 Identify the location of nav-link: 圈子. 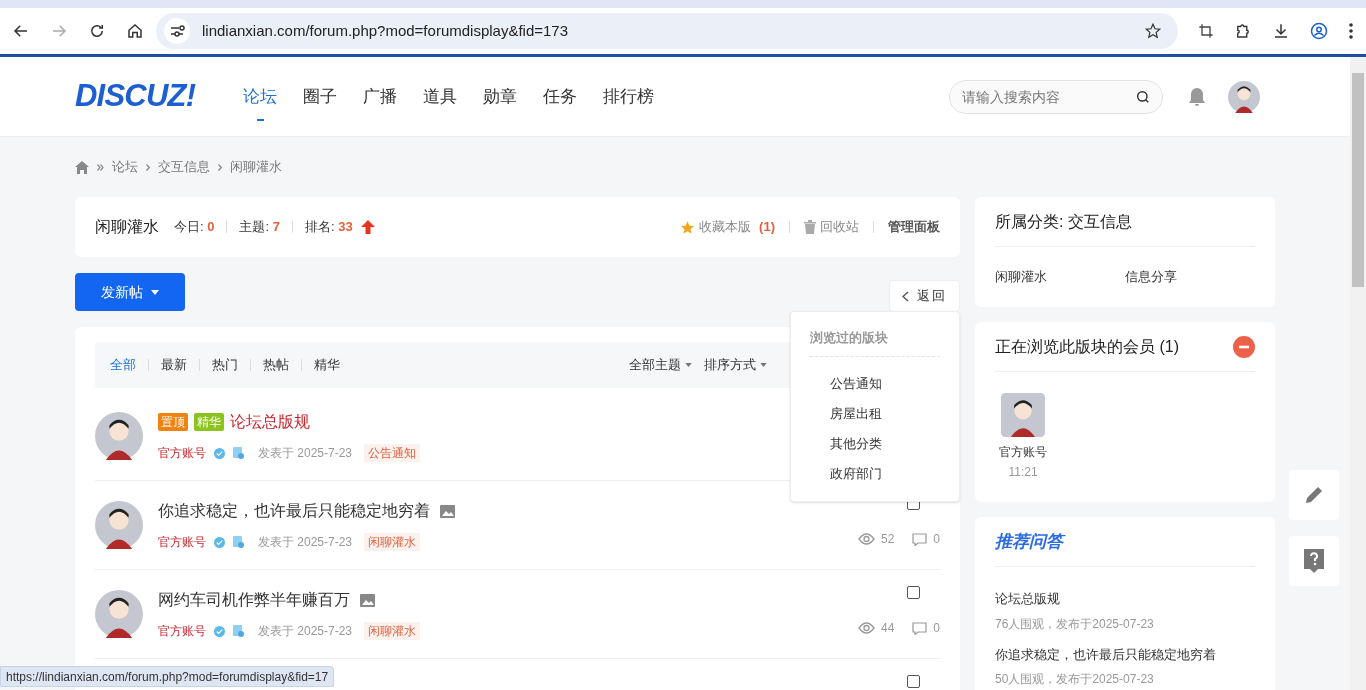
(320, 96).